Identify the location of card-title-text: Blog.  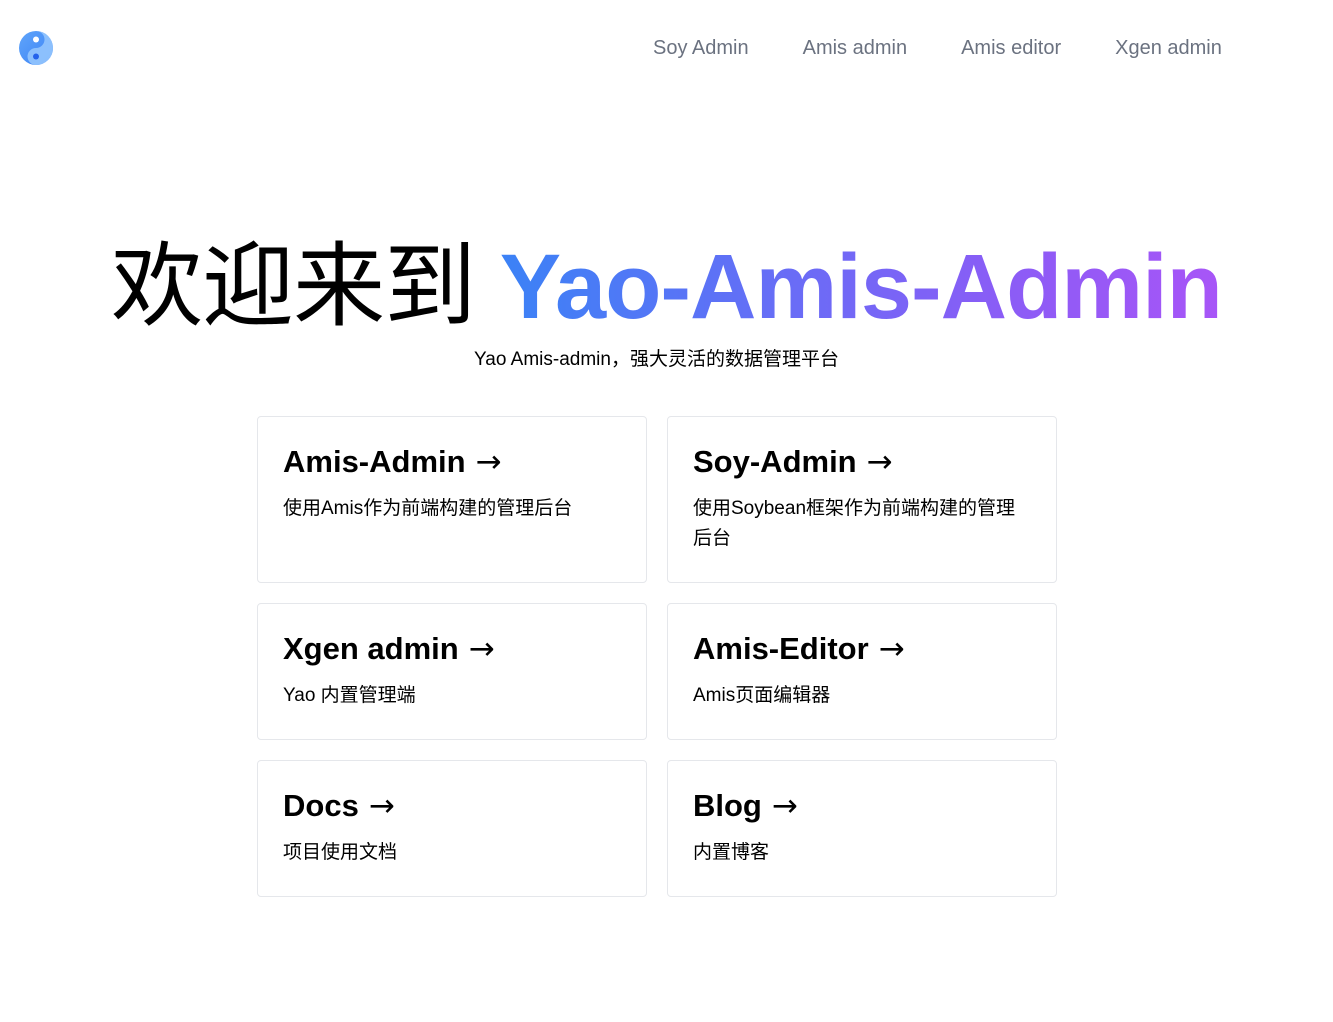
(727, 805).